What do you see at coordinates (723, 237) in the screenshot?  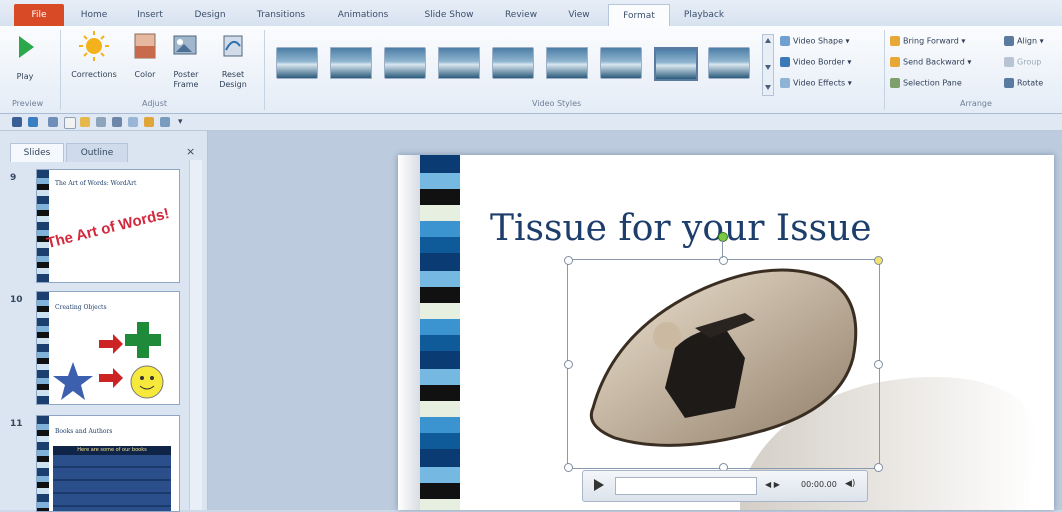 I see `rotate-handle` at bounding box center [723, 237].